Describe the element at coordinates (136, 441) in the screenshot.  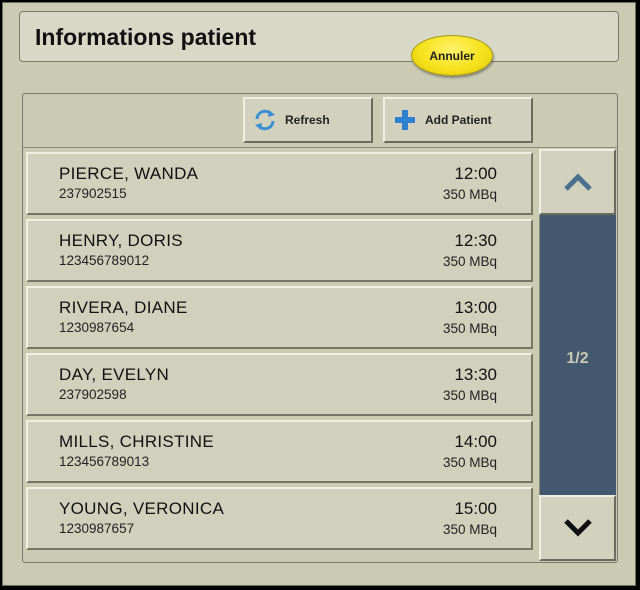
I see `patient-name: MILLS, CHRISTINE` at that location.